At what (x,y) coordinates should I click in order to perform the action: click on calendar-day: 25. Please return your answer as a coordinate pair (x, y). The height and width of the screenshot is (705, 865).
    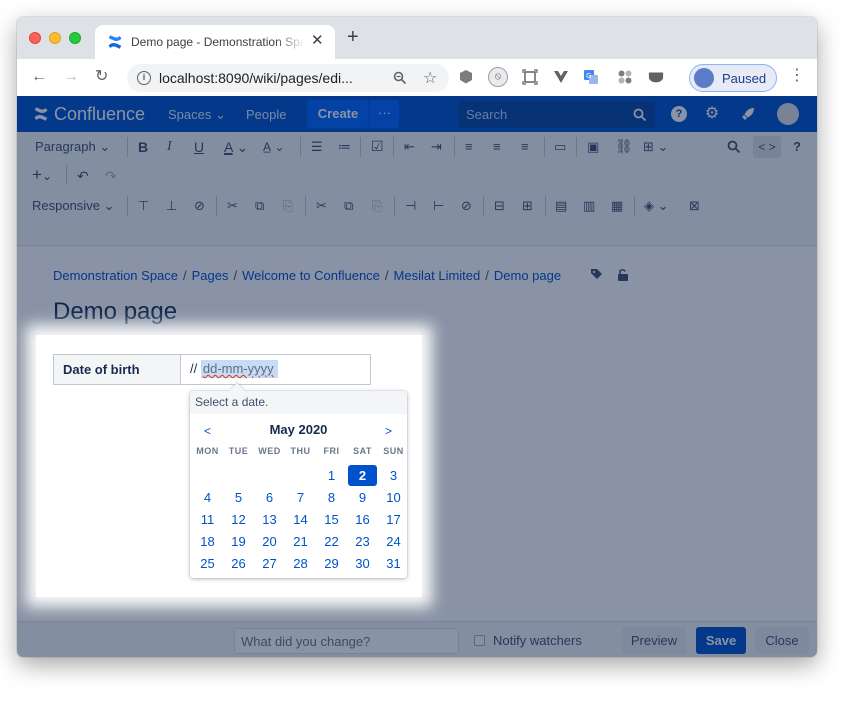
    Looking at the image, I should click on (207, 563).